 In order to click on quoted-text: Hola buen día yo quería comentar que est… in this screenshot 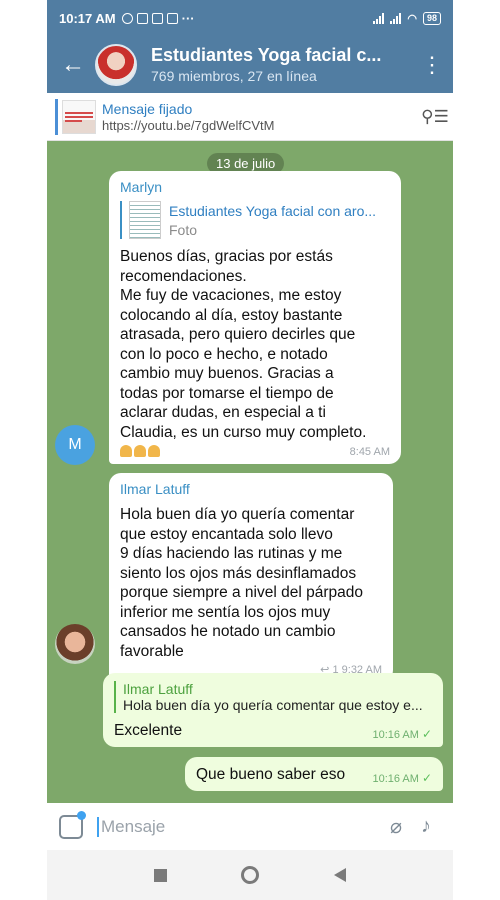, I will do `click(273, 705)`.